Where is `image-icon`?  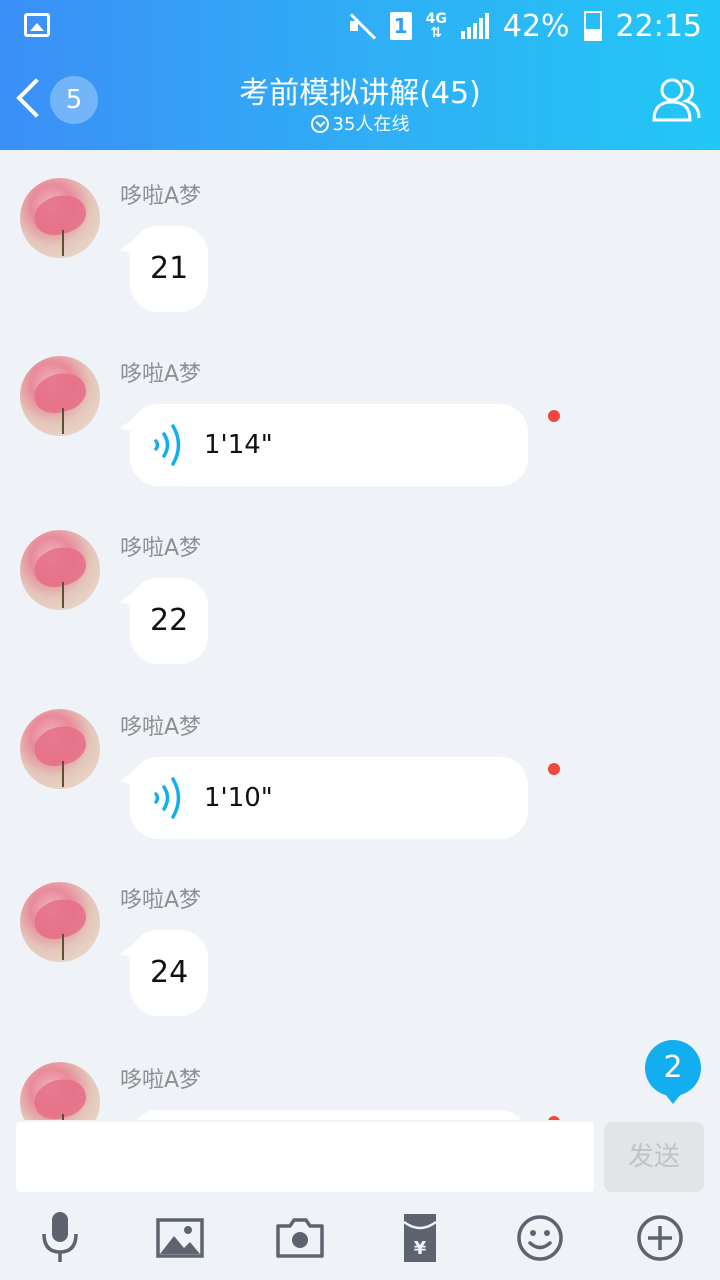
image-icon is located at coordinates (180, 1238).